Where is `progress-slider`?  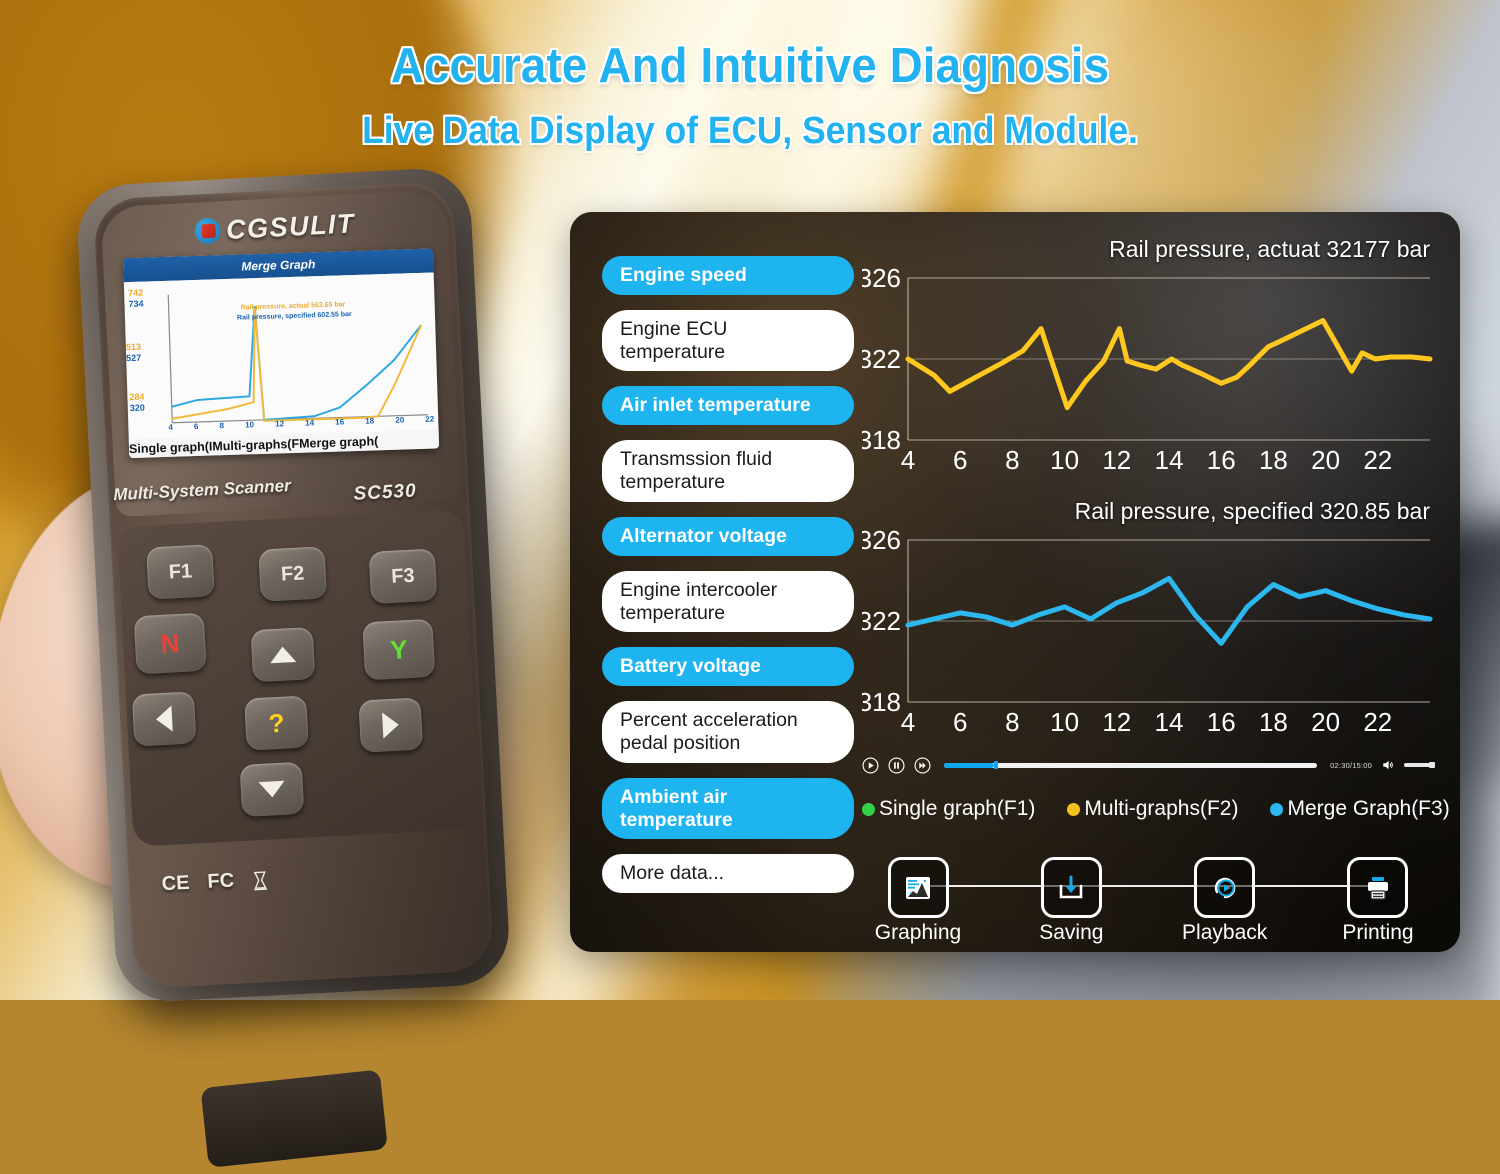
progress-slider is located at coordinates (1131, 765).